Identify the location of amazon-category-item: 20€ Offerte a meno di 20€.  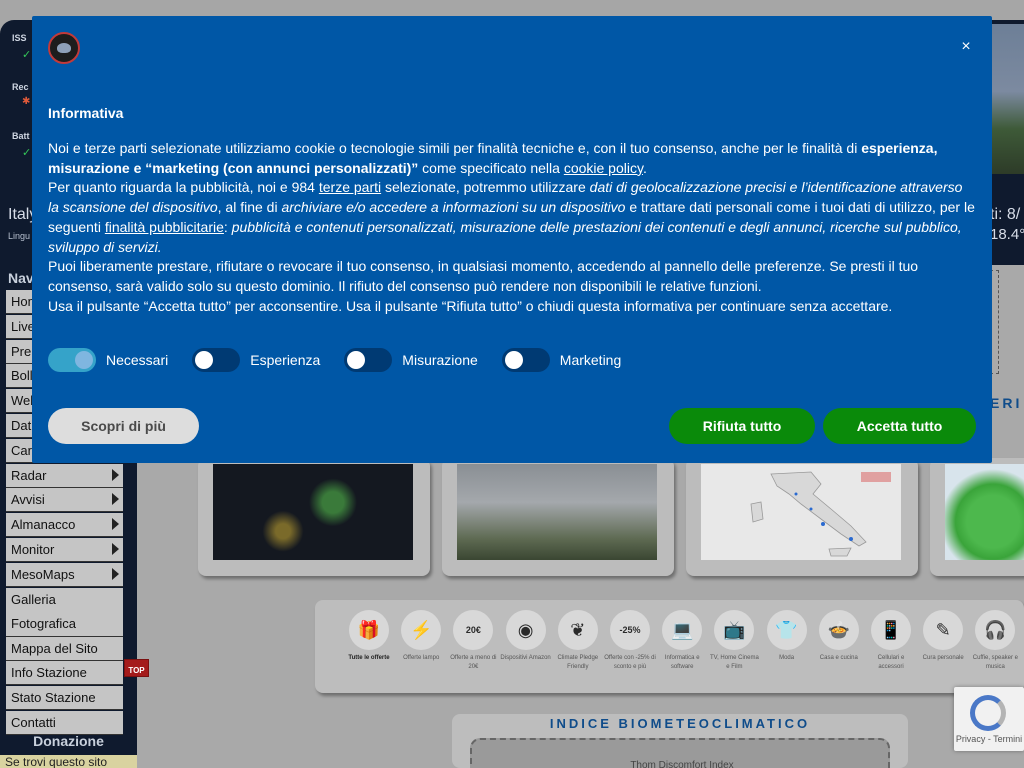
(473, 641).